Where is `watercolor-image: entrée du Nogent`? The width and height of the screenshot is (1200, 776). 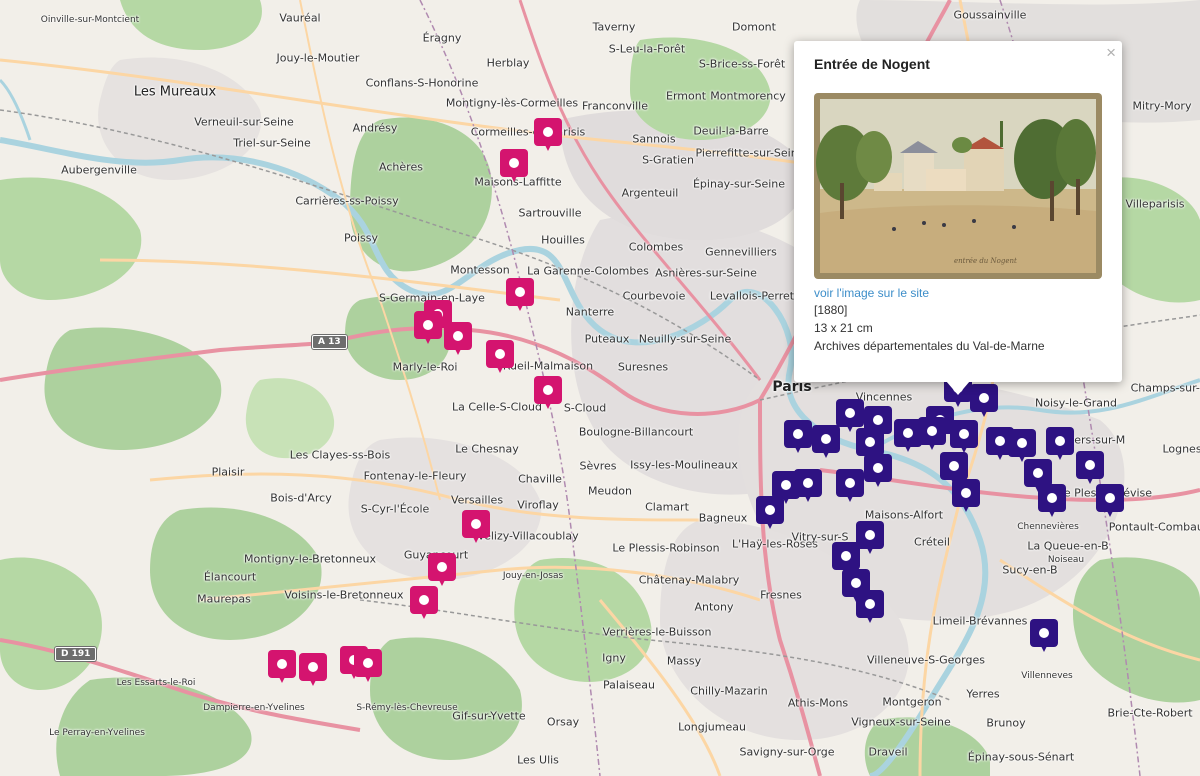
watercolor-image: entrée du Nogent is located at coordinates (958, 186).